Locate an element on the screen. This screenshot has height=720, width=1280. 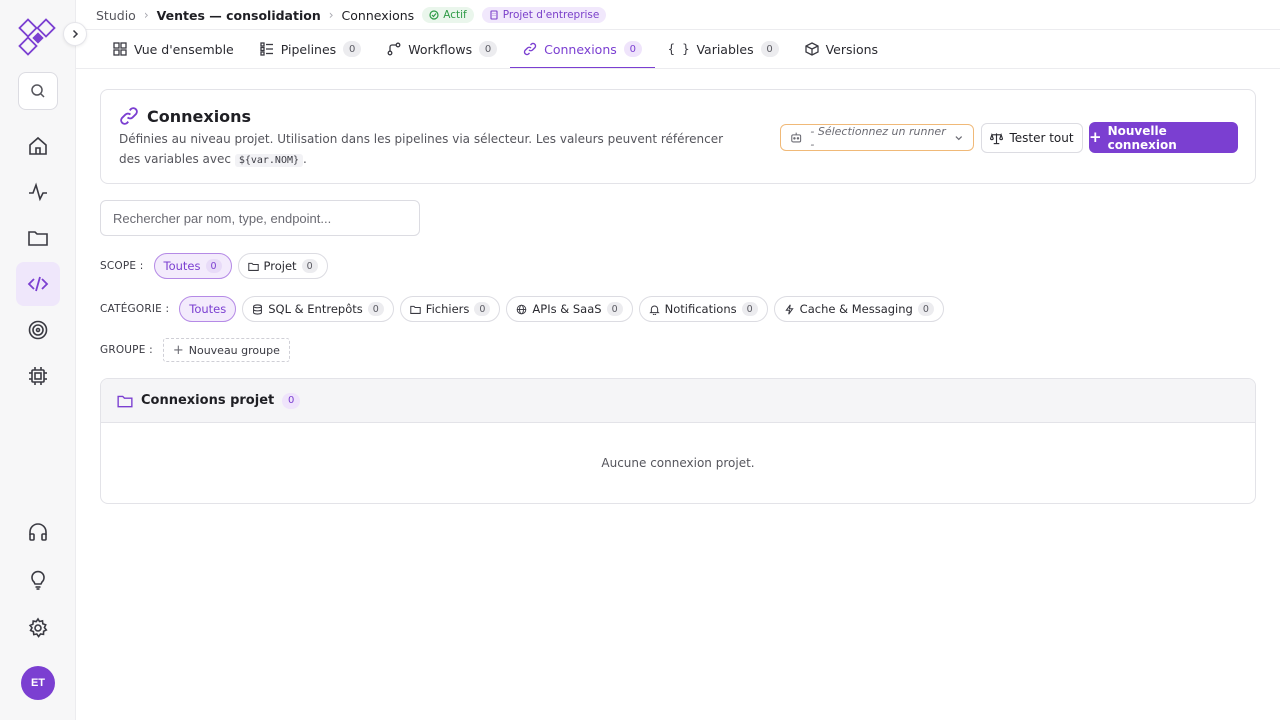
group-count: 0 is located at coordinates (291, 400).